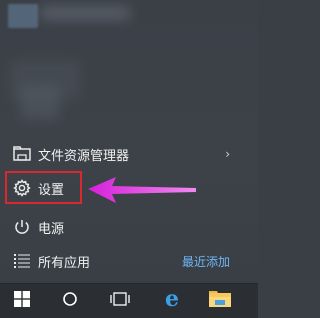 This screenshot has width=320, height=318. What do you see at coordinates (22, 227) in the screenshot?
I see `power-icon` at bounding box center [22, 227].